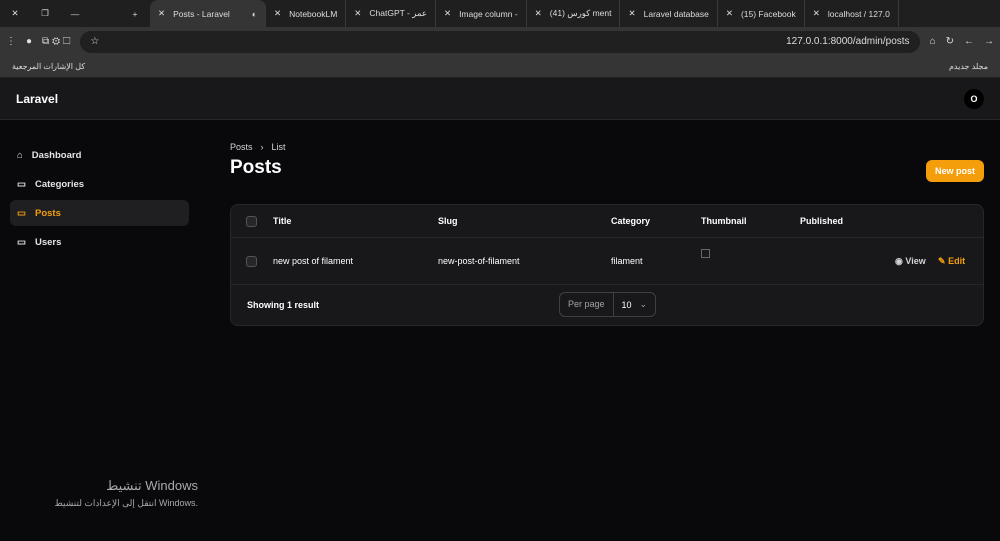 The image size is (1000, 541). I want to click on column-published: Published, so click(822, 221).